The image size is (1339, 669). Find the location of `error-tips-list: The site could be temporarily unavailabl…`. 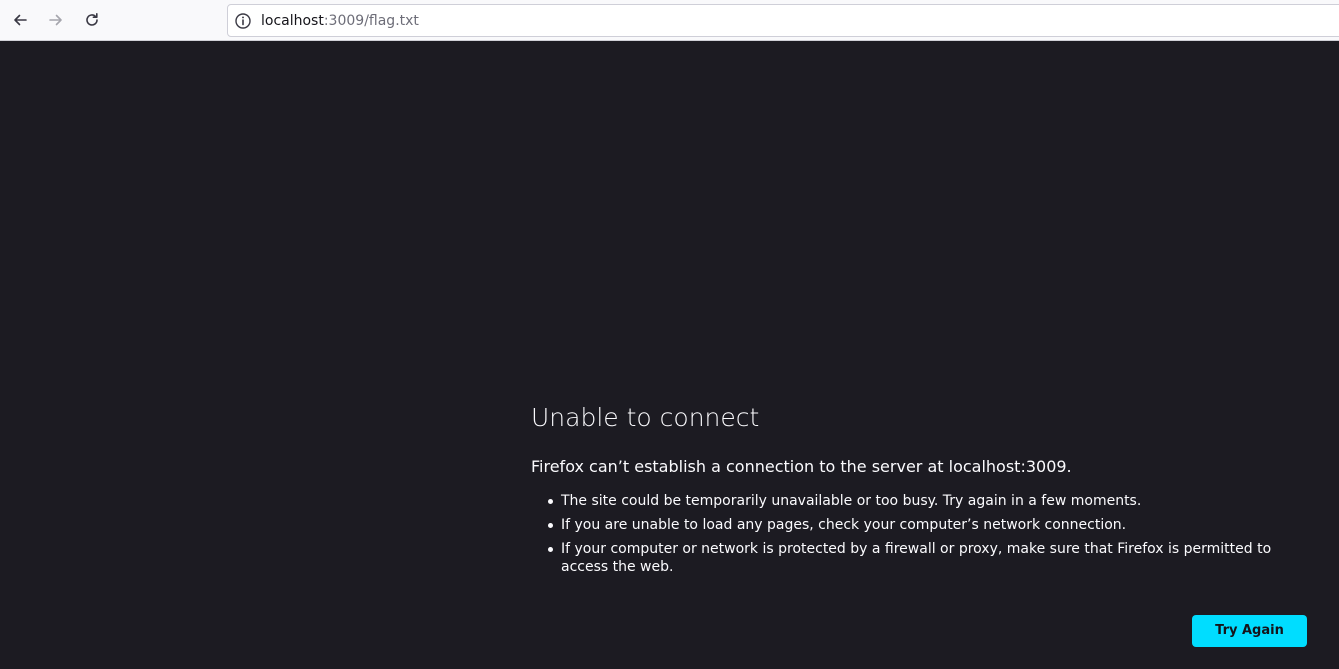

error-tips-list: The site could be temporarily unavailabl… is located at coordinates (921, 534).